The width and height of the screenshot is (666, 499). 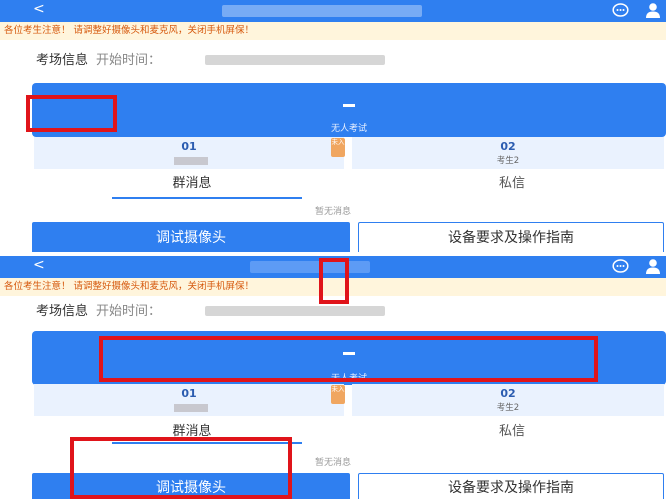 What do you see at coordinates (192, 185) in the screenshot?
I see `tab-group-messages: 群消息` at bounding box center [192, 185].